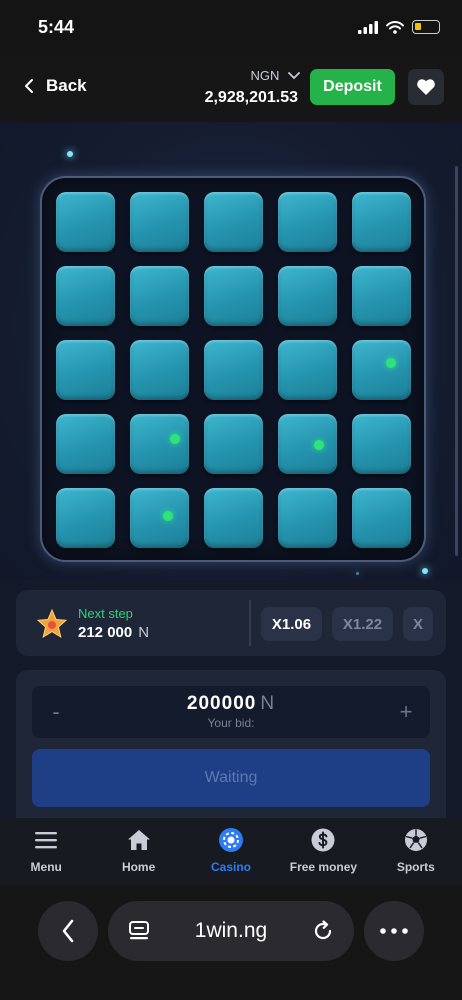 The image size is (462, 1000). I want to click on deposit-button: Deposit, so click(352, 87).